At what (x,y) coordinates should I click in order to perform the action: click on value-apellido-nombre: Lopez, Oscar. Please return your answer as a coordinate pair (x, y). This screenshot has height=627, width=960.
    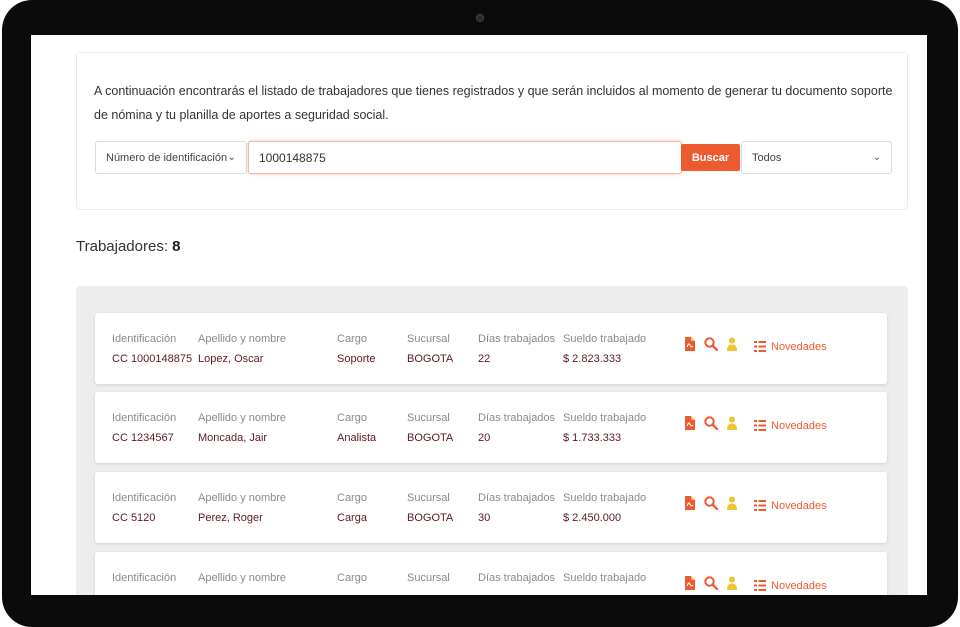
    Looking at the image, I should click on (231, 359).